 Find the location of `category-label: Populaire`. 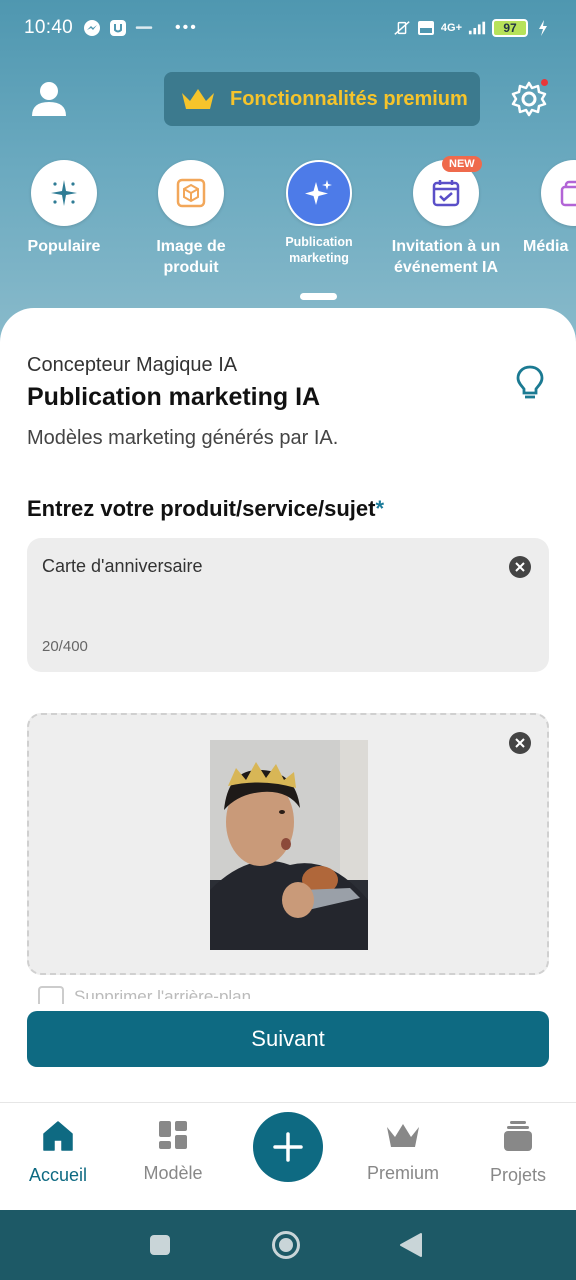

category-label: Populaire is located at coordinates (64, 246).